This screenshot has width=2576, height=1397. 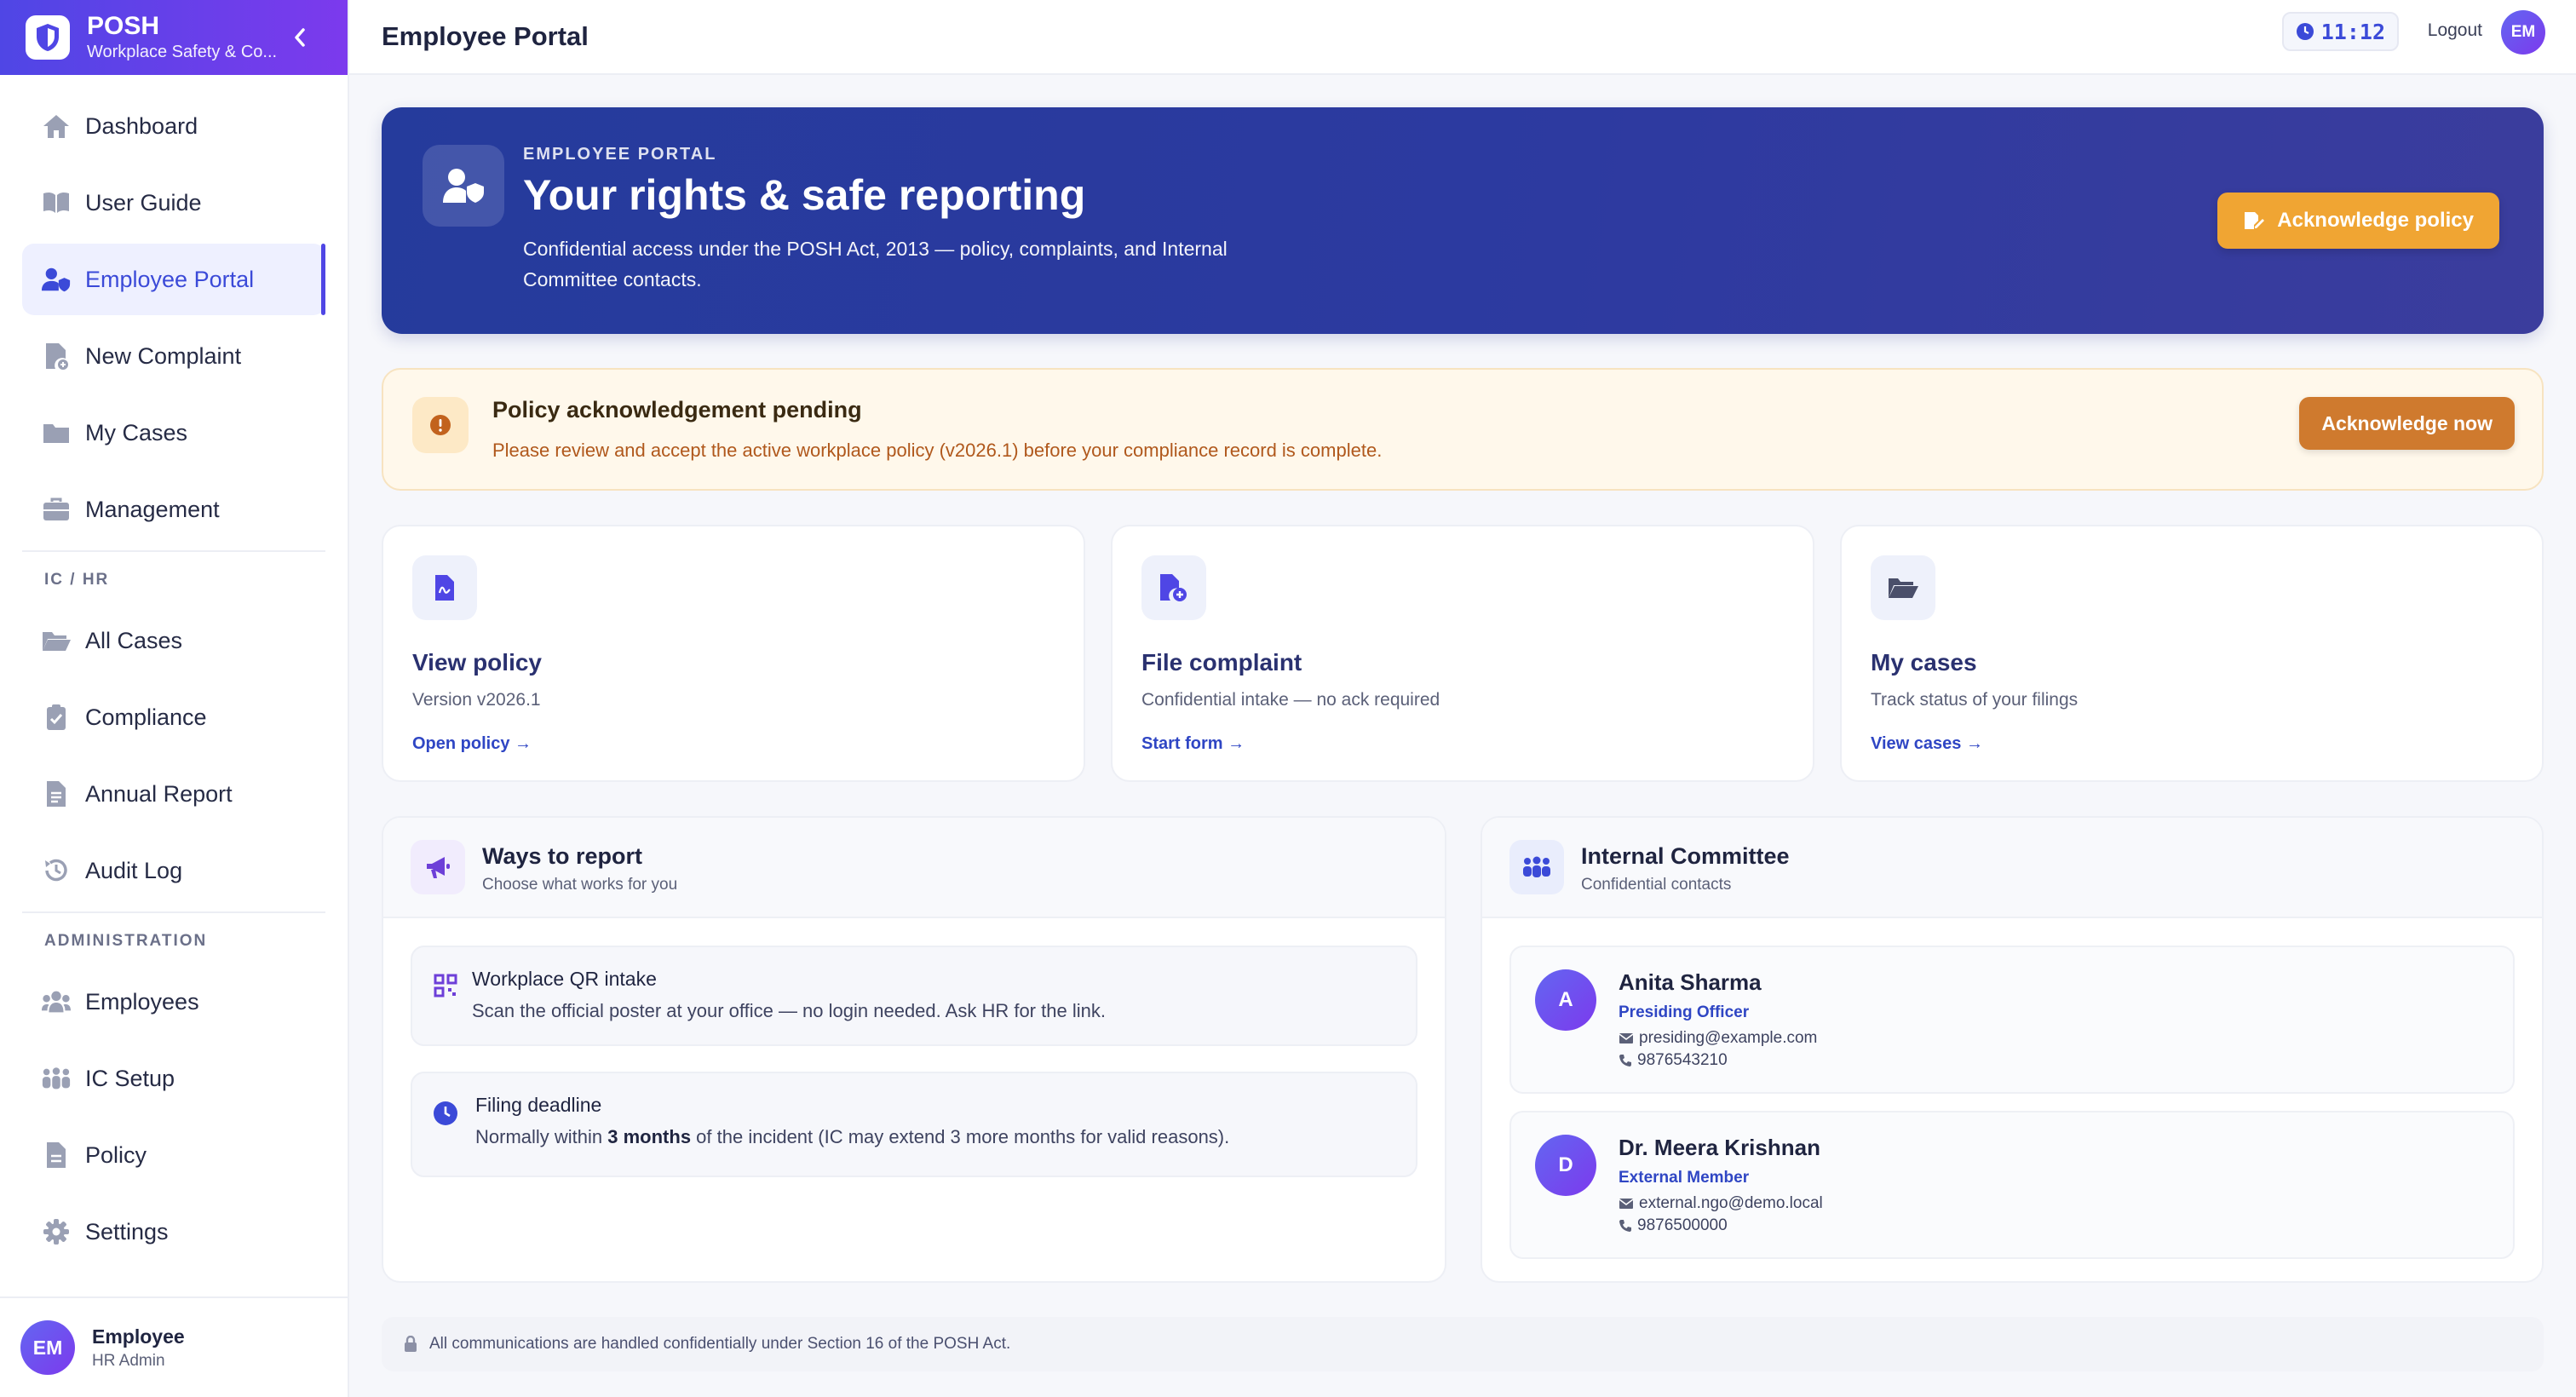 What do you see at coordinates (1685, 1012) in the screenshot?
I see `member-role: Presiding Officer` at bounding box center [1685, 1012].